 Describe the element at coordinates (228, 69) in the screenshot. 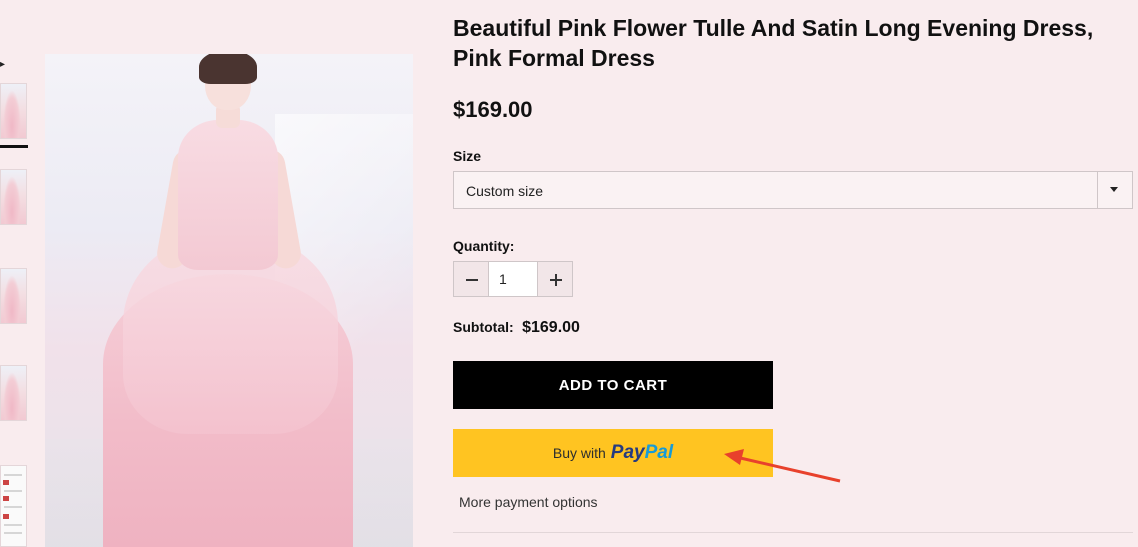

I see `model-hair` at that location.